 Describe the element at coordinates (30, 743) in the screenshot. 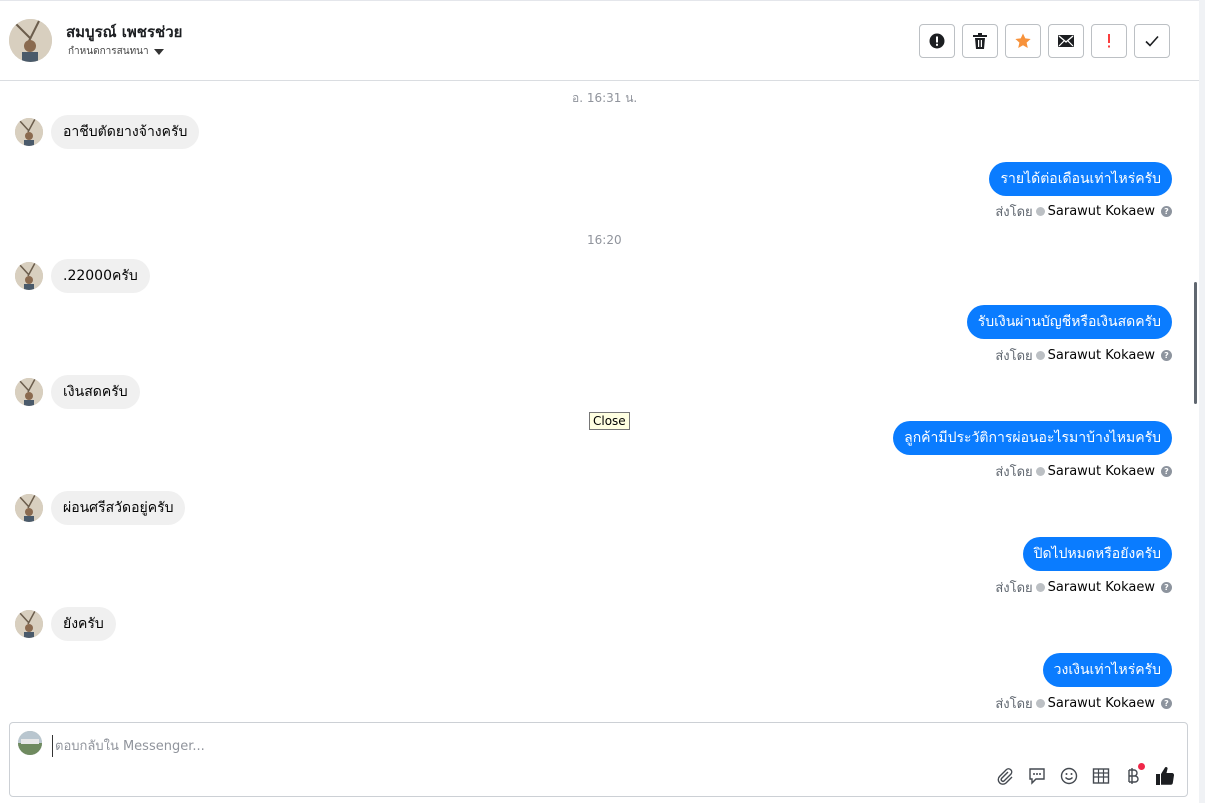

I see `page-avatar` at that location.